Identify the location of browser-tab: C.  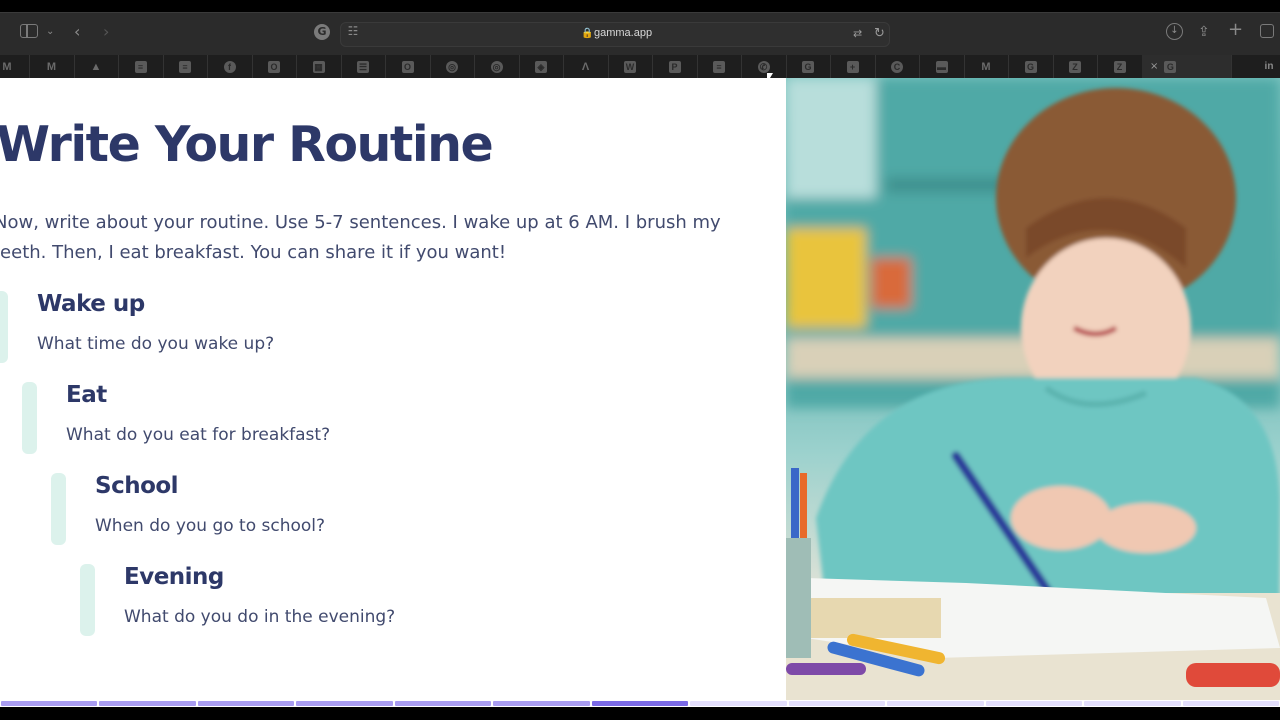
(897, 66).